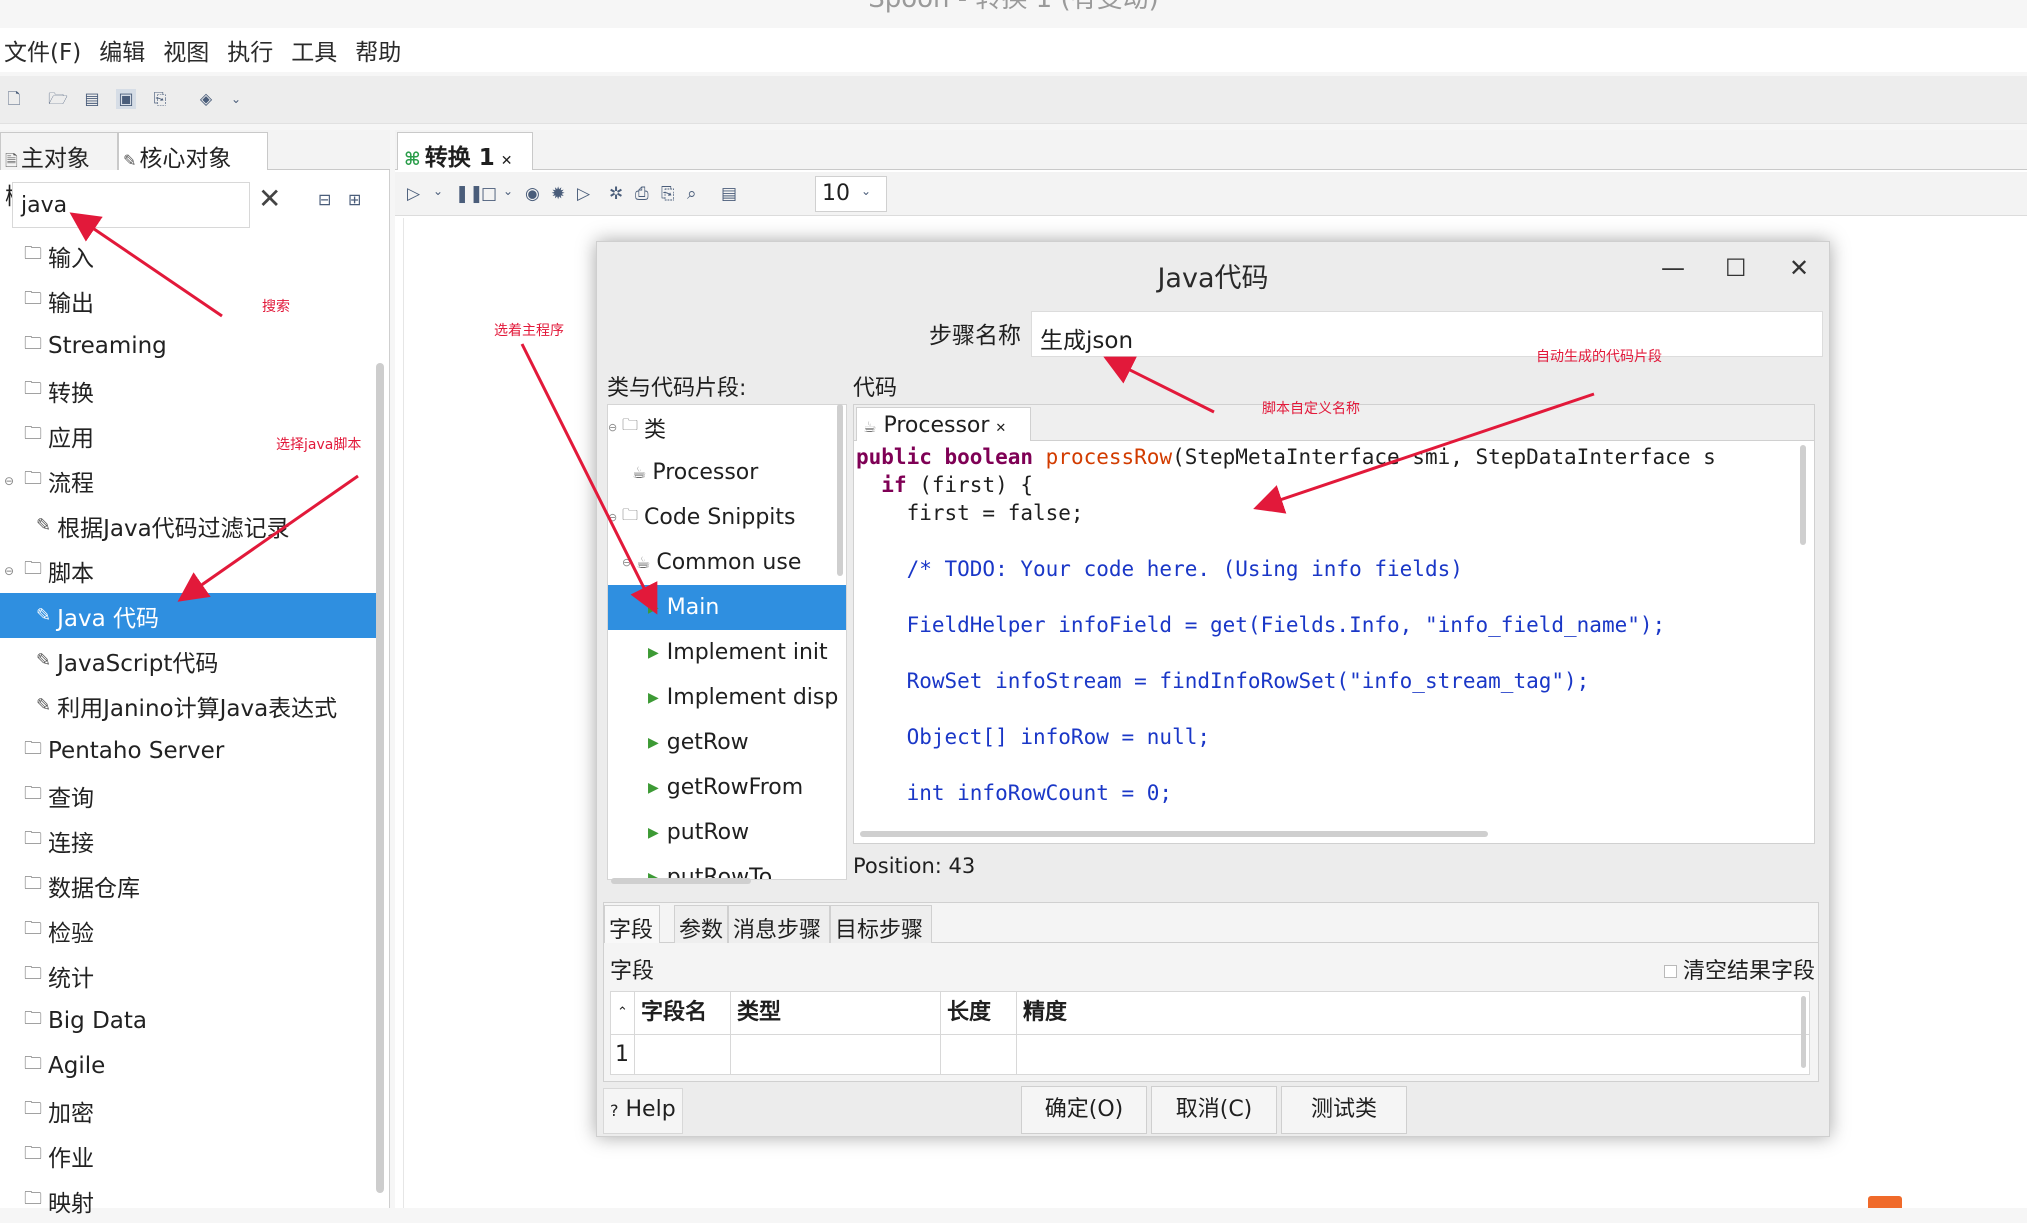  I want to click on tree-item: 🗀 输出, so click(189, 300).